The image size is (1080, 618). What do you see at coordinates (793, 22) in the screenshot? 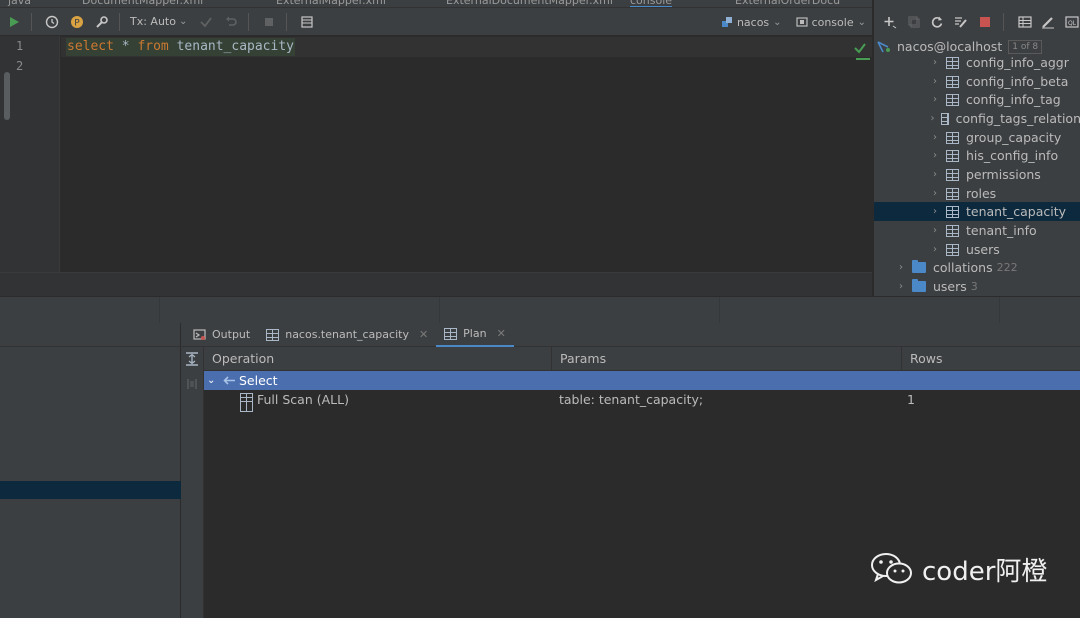
I see `datasource-selectors: nacos ⌄ console ⌄` at bounding box center [793, 22].